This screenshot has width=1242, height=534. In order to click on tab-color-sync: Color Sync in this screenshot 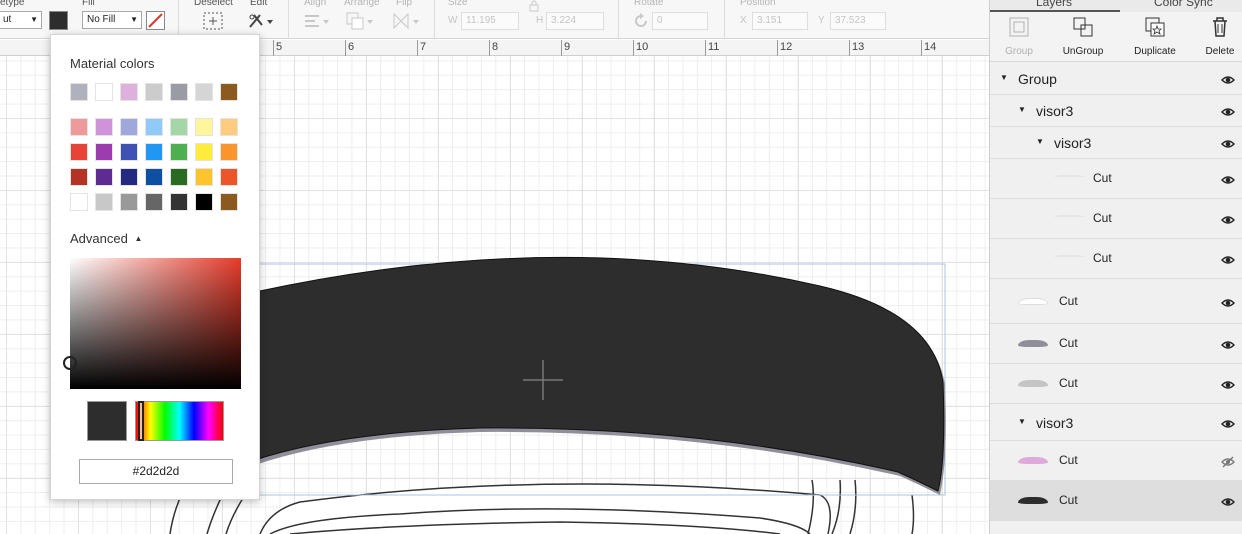, I will do `click(1183, 4)`.